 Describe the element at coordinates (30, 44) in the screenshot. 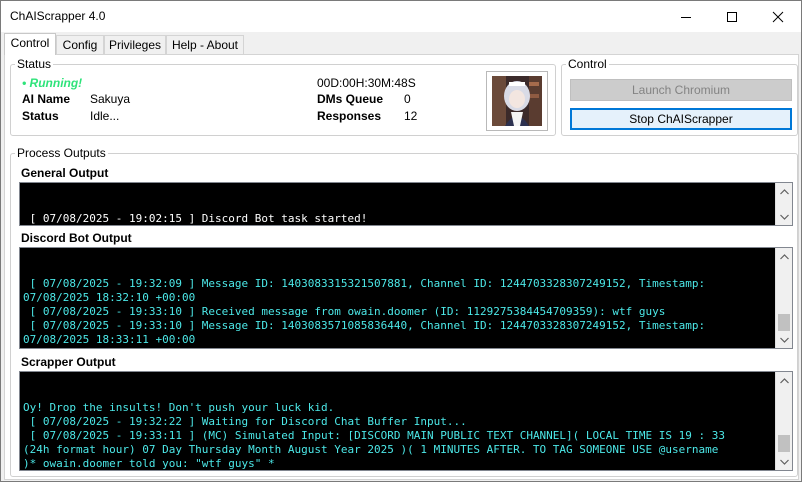

I see `tab-control: Control` at that location.